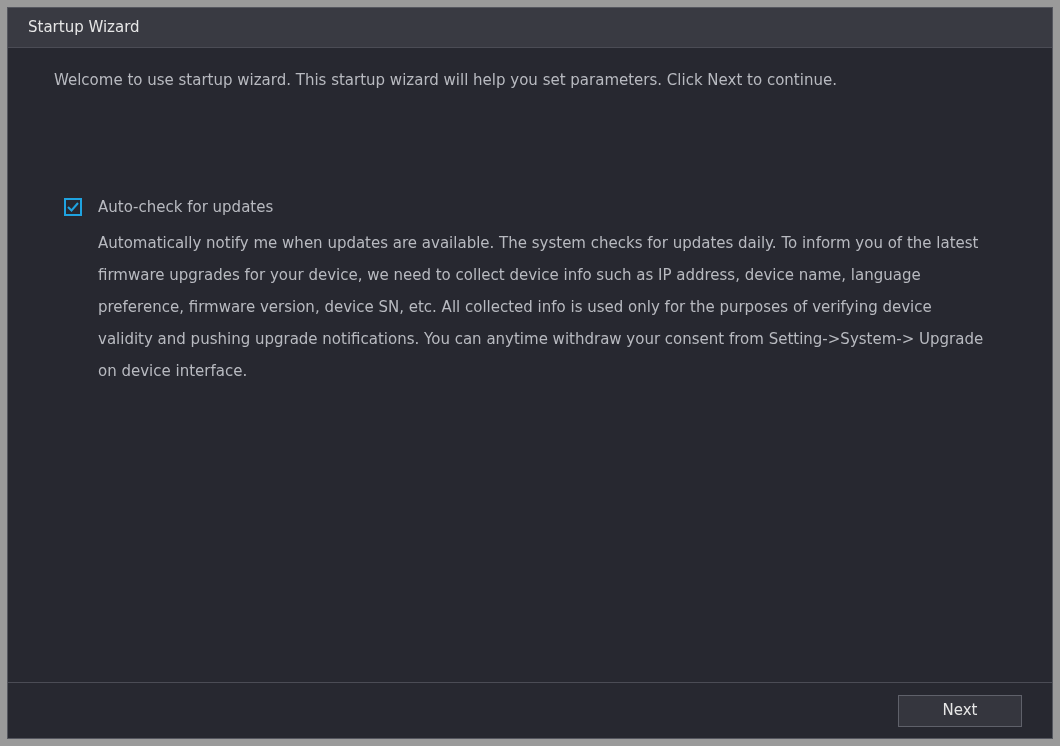  What do you see at coordinates (186, 207) in the screenshot?
I see `checkbox-label: Auto-check for updates` at bounding box center [186, 207].